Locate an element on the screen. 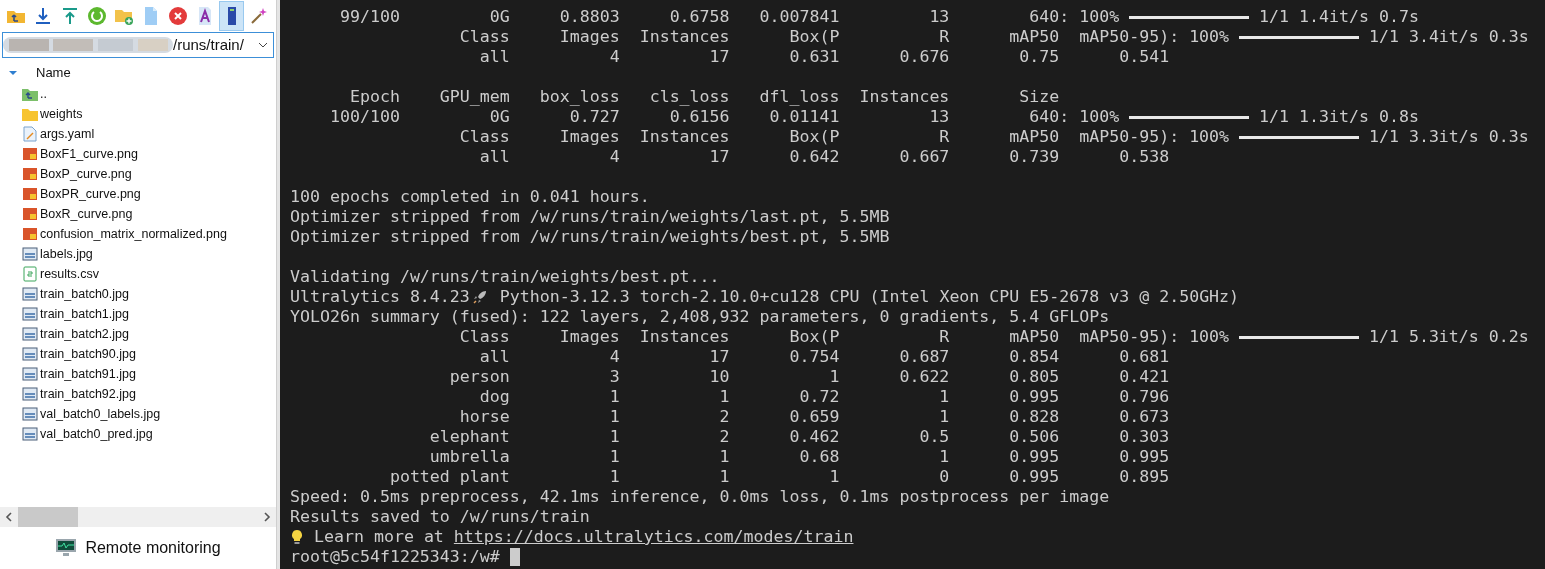 The height and width of the screenshot is (569, 1545). terminal-line: Results saved to /w/runs/train is located at coordinates (440, 517).